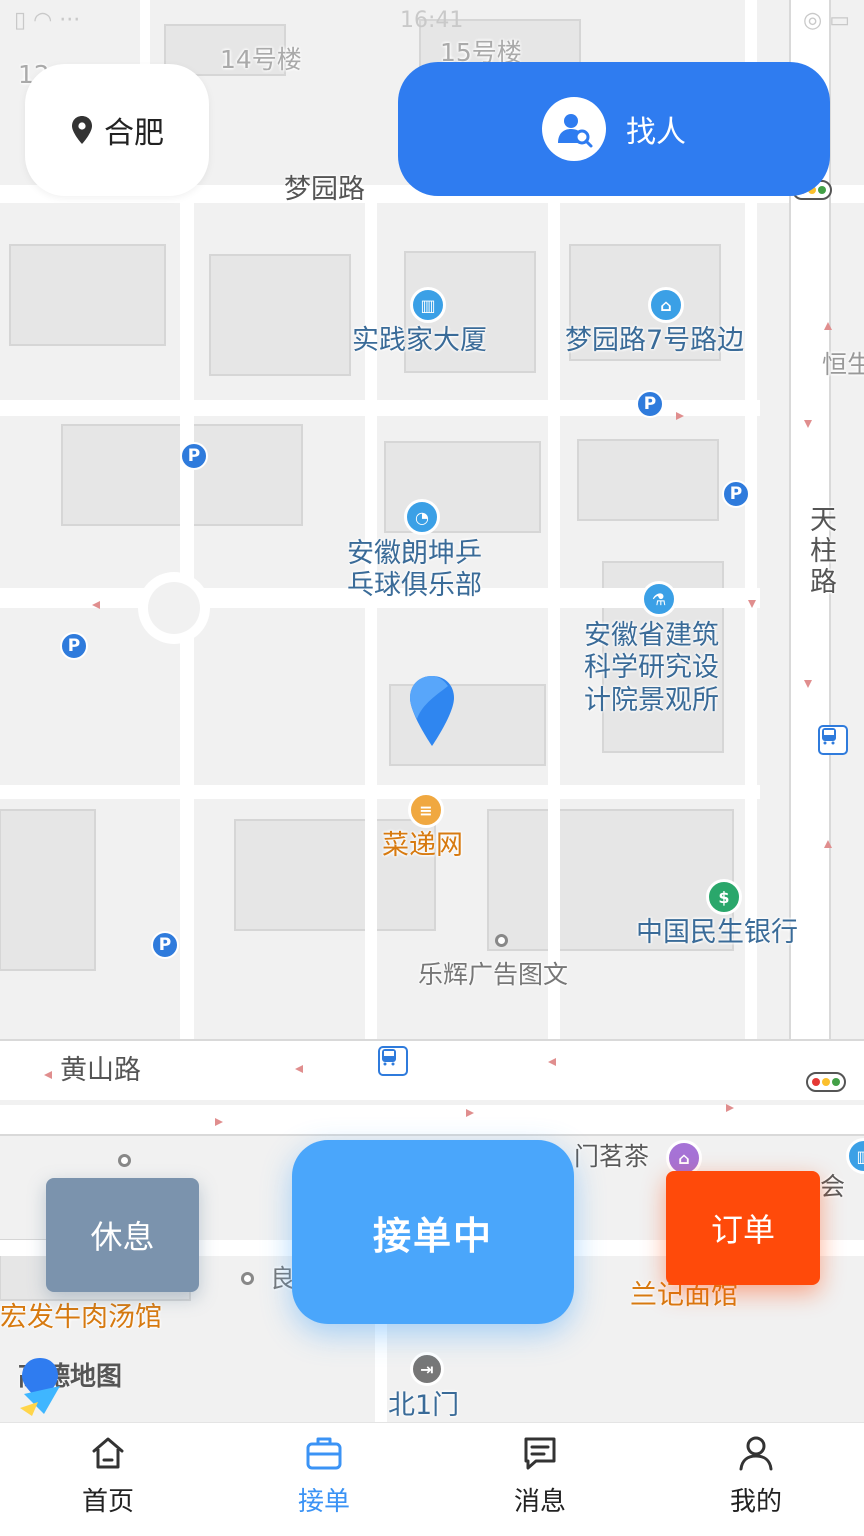  Describe the element at coordinates (755, 1502) in the screenshot. I see `nav-label-profile: 我的` at that location.